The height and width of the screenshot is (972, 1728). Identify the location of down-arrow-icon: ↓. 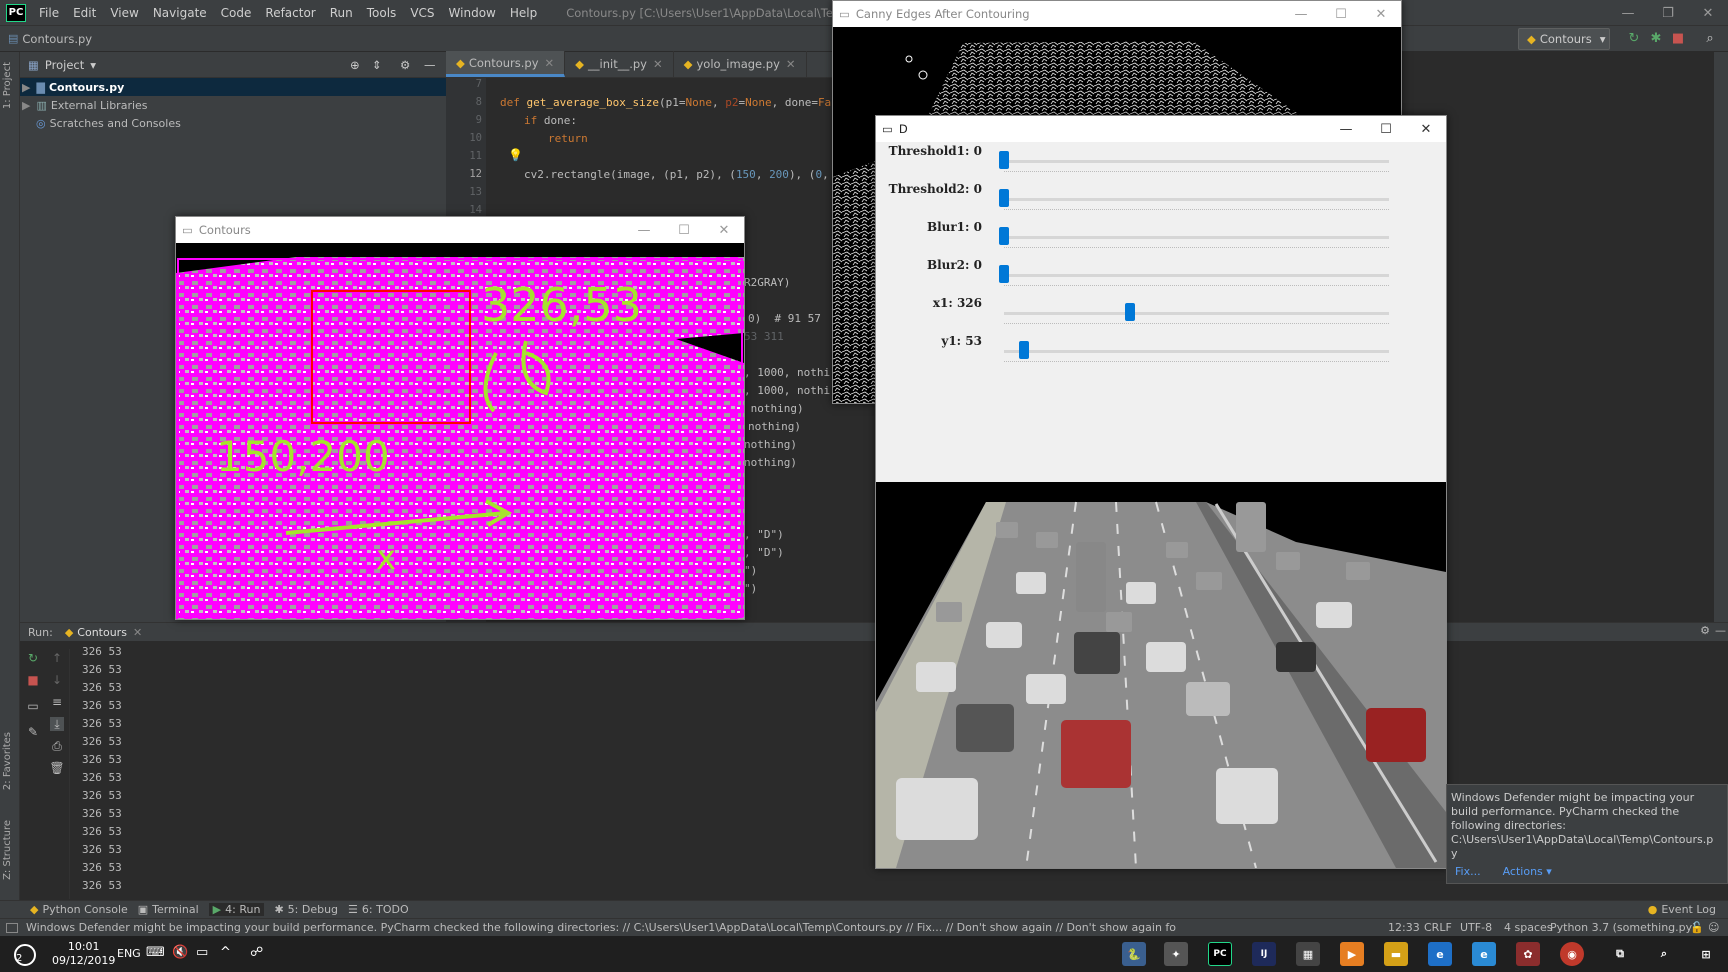
(57, 680).